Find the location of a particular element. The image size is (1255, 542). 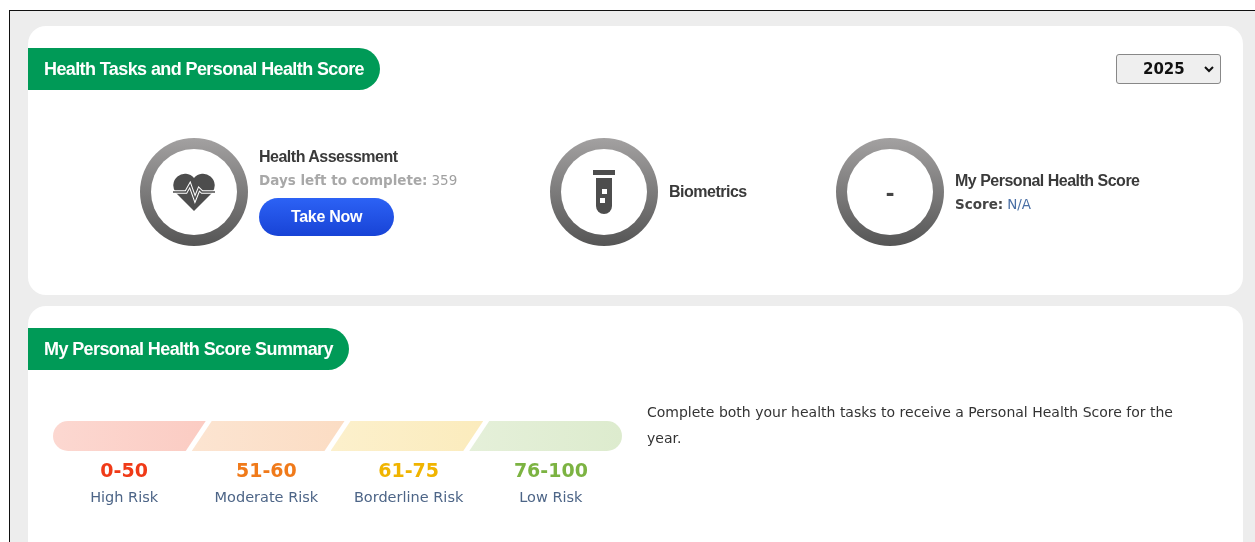

task-title: Health Assessment is located at coordinates (328, 157).